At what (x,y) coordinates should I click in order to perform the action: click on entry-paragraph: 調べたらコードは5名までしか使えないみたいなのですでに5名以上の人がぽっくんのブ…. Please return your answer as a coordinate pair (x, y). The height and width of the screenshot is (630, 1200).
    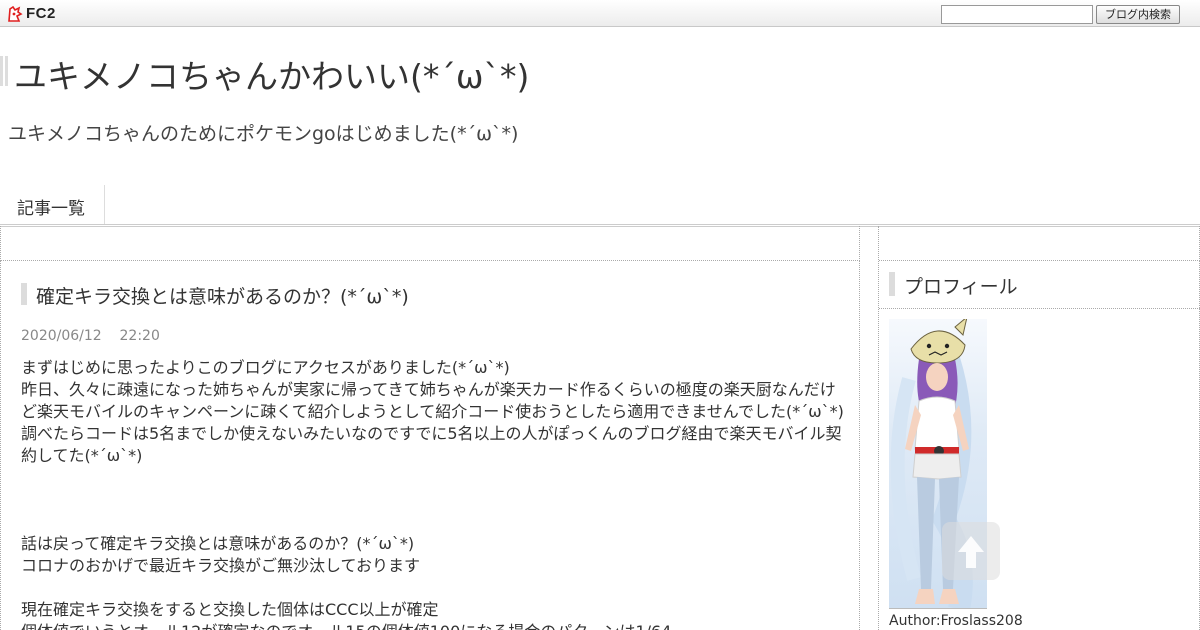
    Looking at the image, I should click on (431, 444).